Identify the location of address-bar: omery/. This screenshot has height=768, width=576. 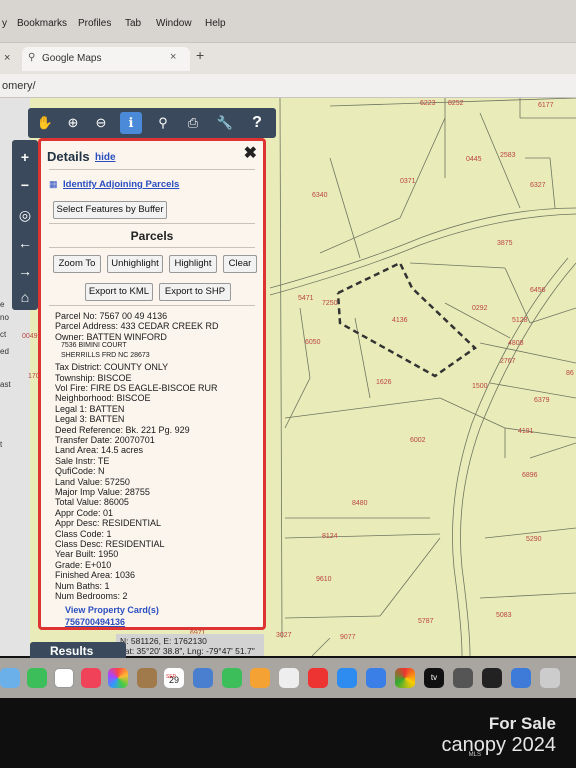
(288, 86).